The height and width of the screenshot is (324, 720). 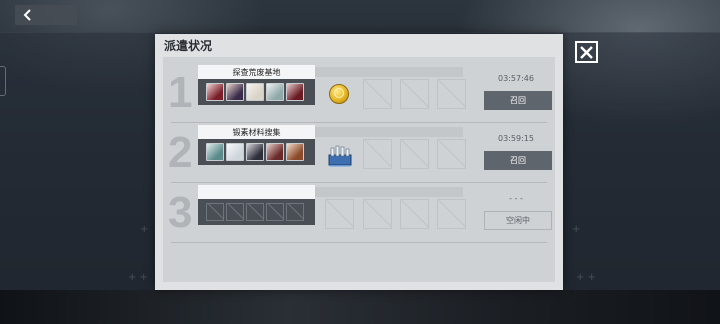 I want to click on mission-name: 探查荒废基地, so click(x=256, y=72).